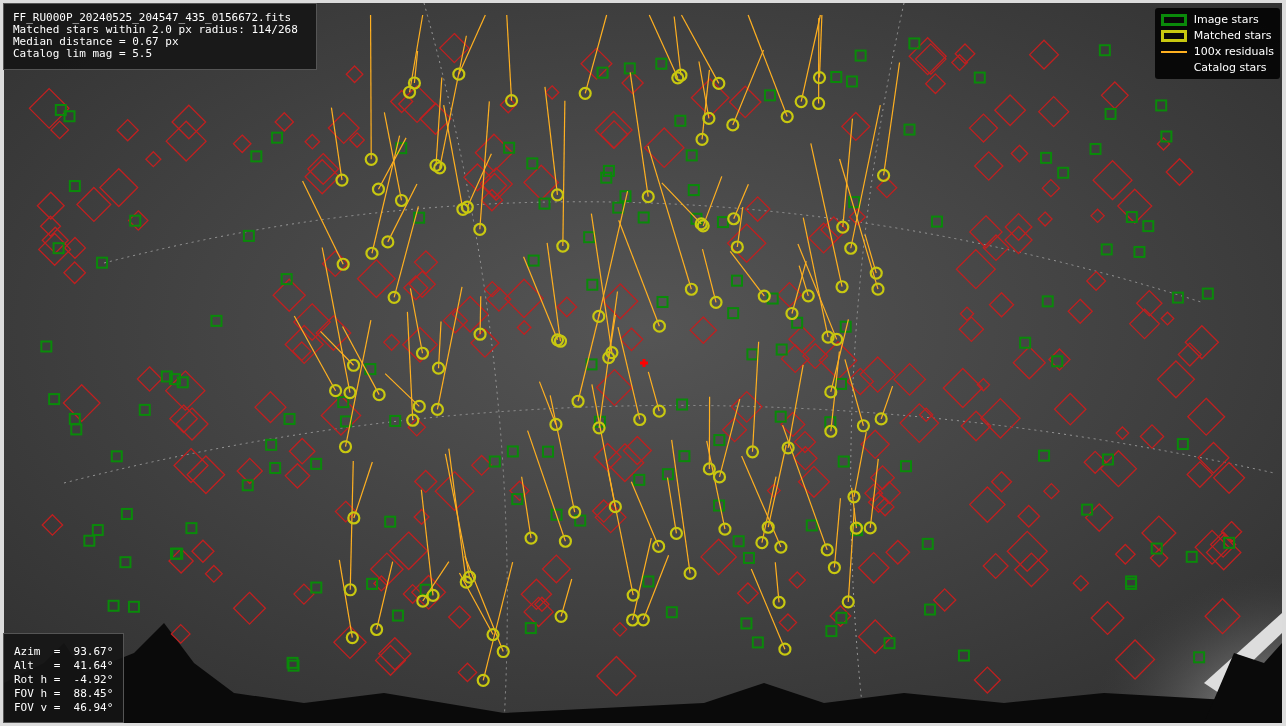 Image resolution: width=1286 pixels, height=726 pixels. Describe the element at coordinates (155, 30) in the screenshot. I see `info-text: Matched stars within 2.0 px radius: 114/268` at that location.